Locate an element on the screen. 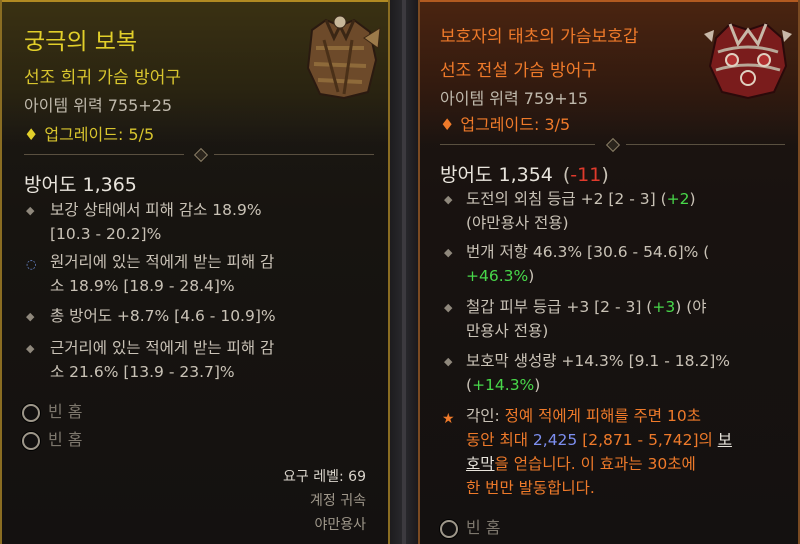  armor-delta: (-11) is located at coordinates (585, 175).